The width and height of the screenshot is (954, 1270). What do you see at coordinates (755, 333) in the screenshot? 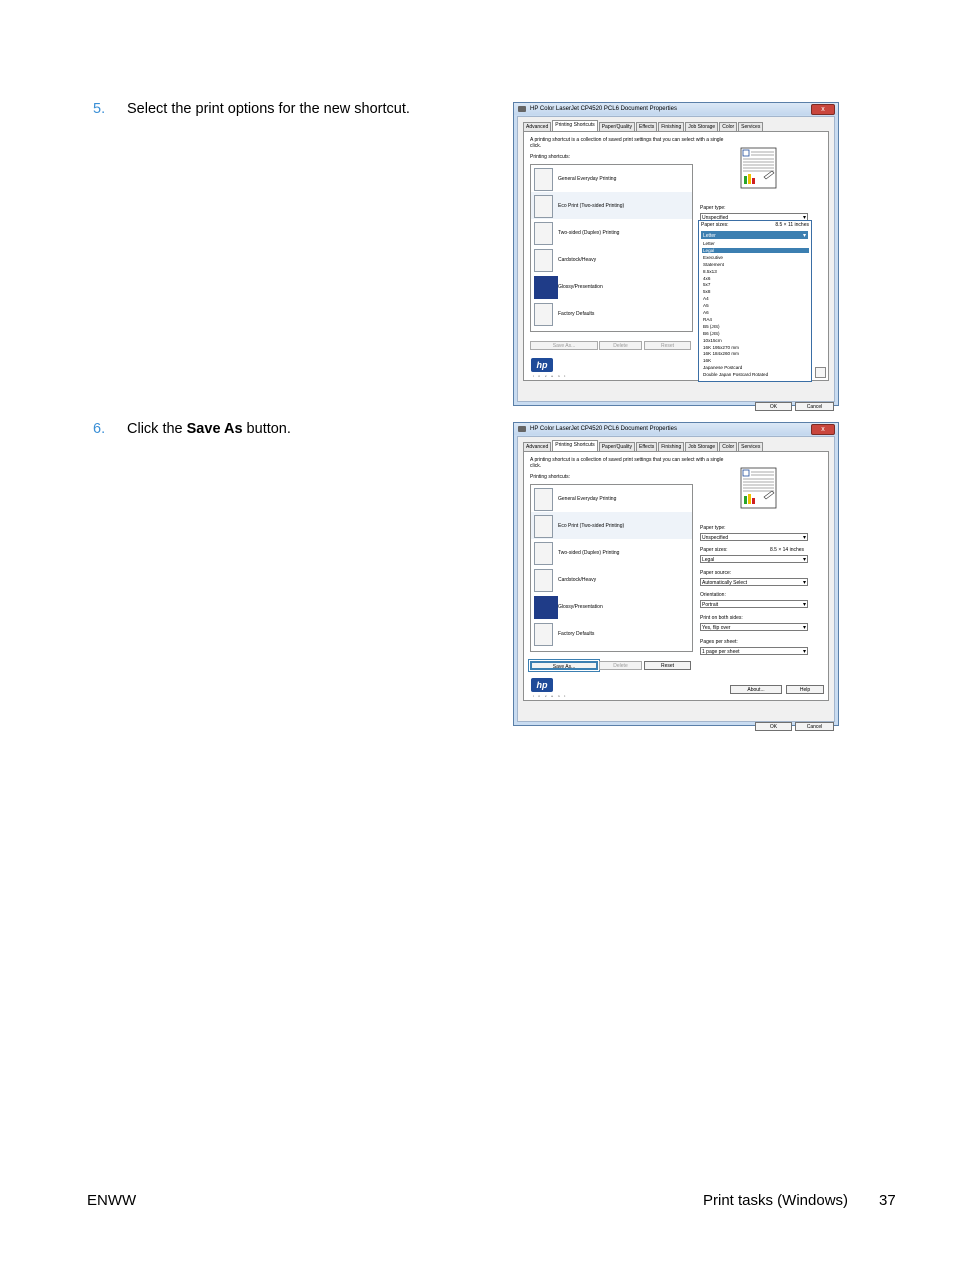
I see `paper-size-option: B6 (JIS)` at bounding box center [755, 333].